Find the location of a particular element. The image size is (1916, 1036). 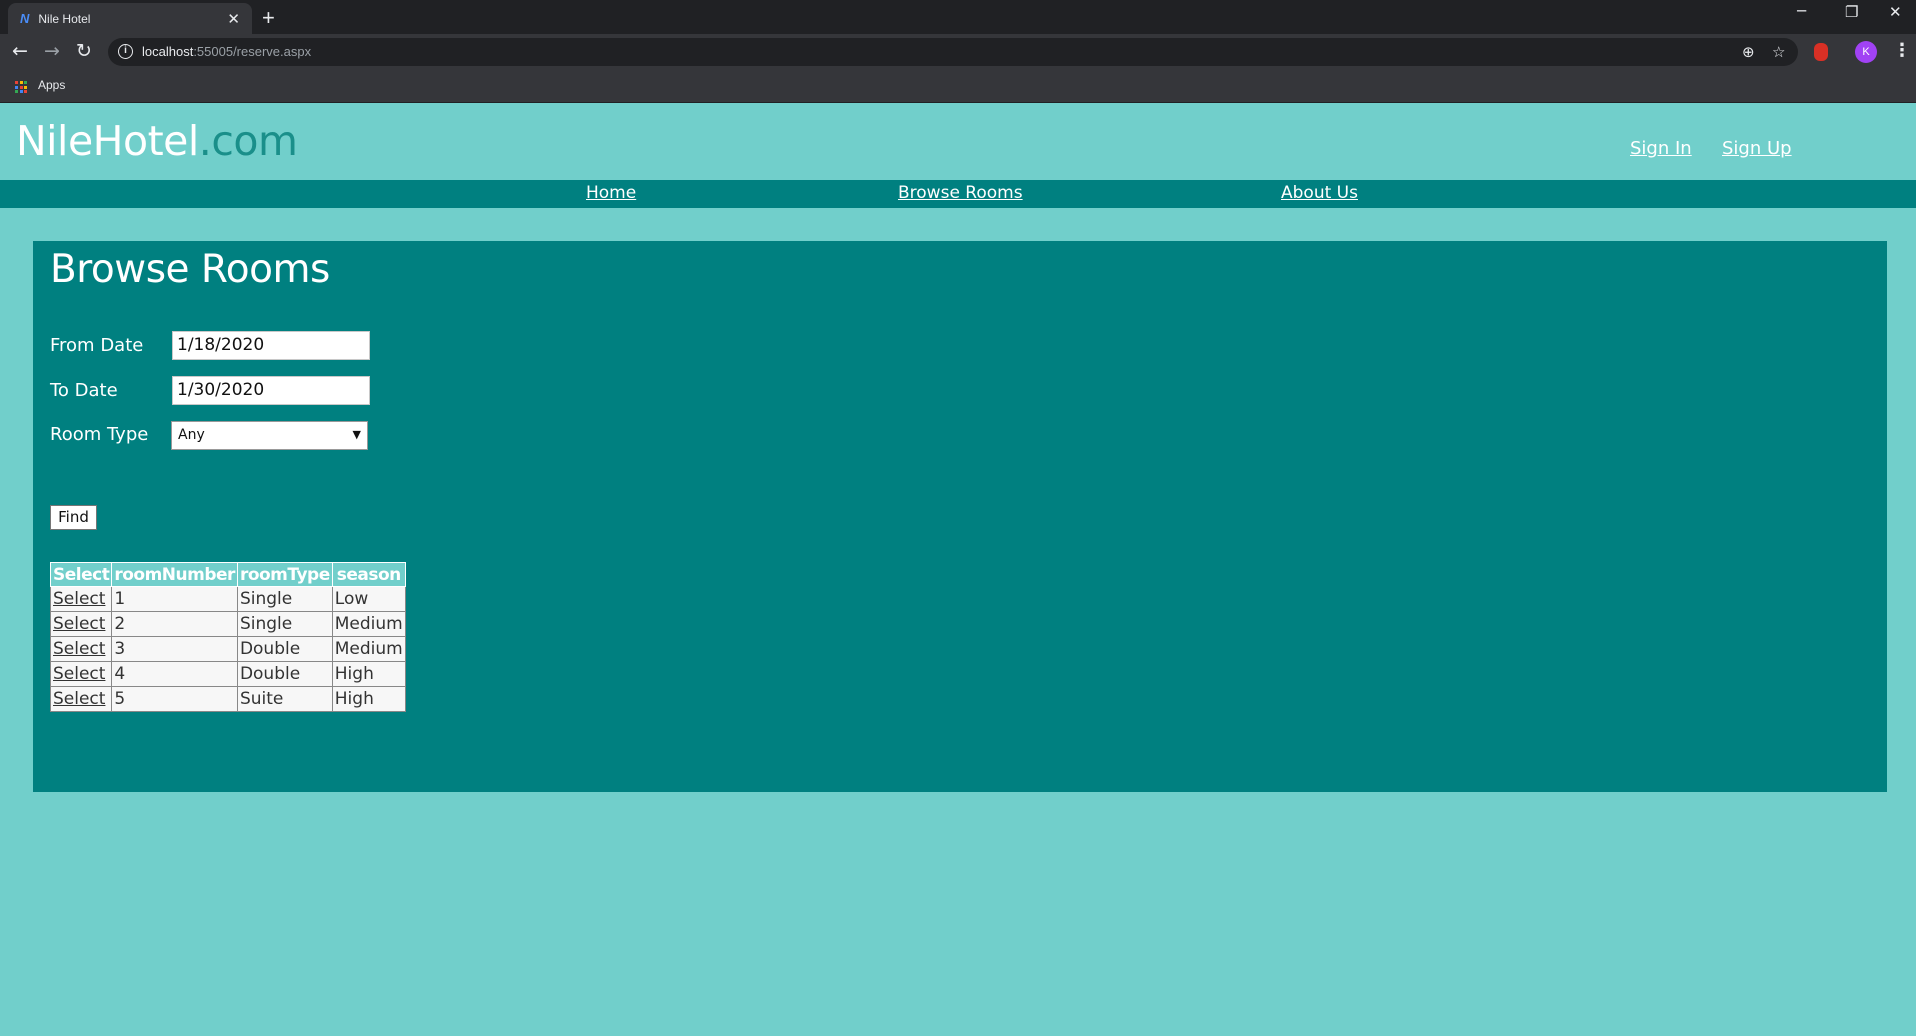

zoom-icon: ⊕ is located at coordinates (1748, 52).